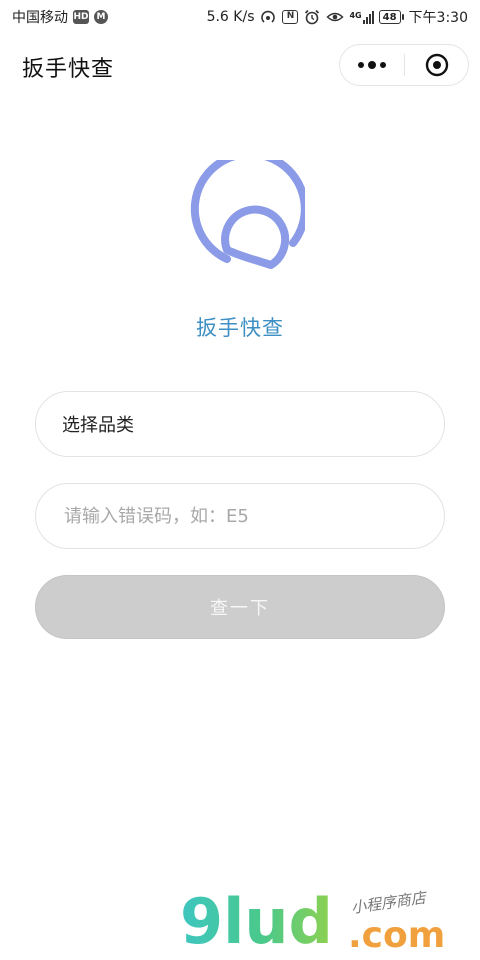 This screenshot has width=480, height=960. What do you see at coordinates (98, 425) in the screenshot?
I see `category-picker-label: 选择品类` at bounding box center [98, 425].